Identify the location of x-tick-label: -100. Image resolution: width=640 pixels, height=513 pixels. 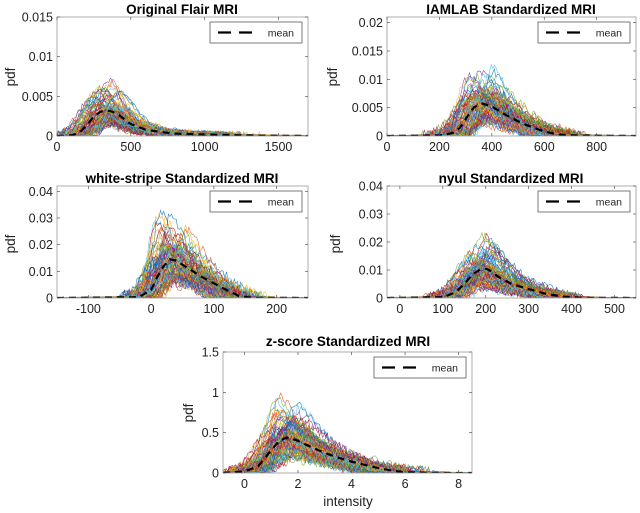
(88, 309).